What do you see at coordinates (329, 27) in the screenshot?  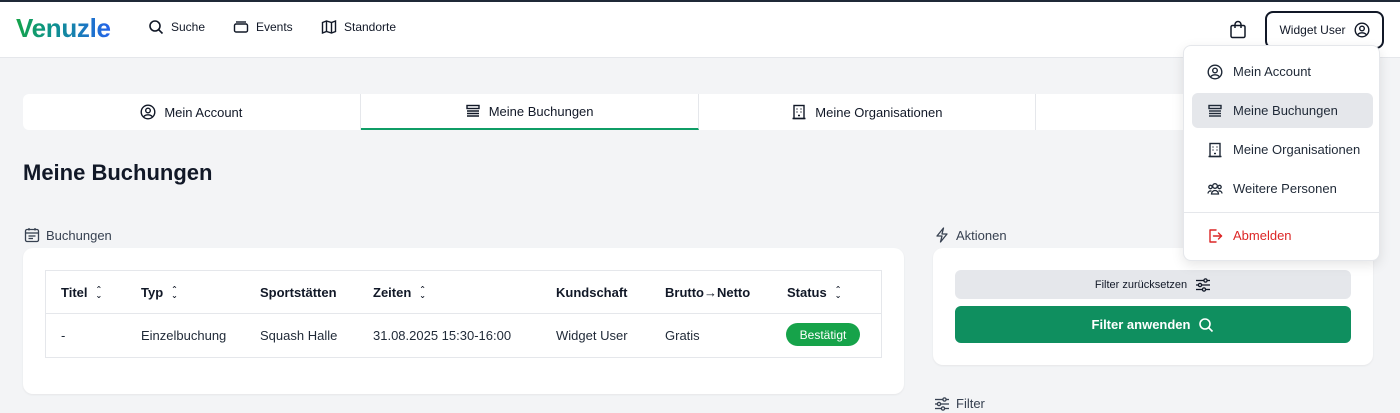 I see `map-icon` at bounding box center [329, 27].